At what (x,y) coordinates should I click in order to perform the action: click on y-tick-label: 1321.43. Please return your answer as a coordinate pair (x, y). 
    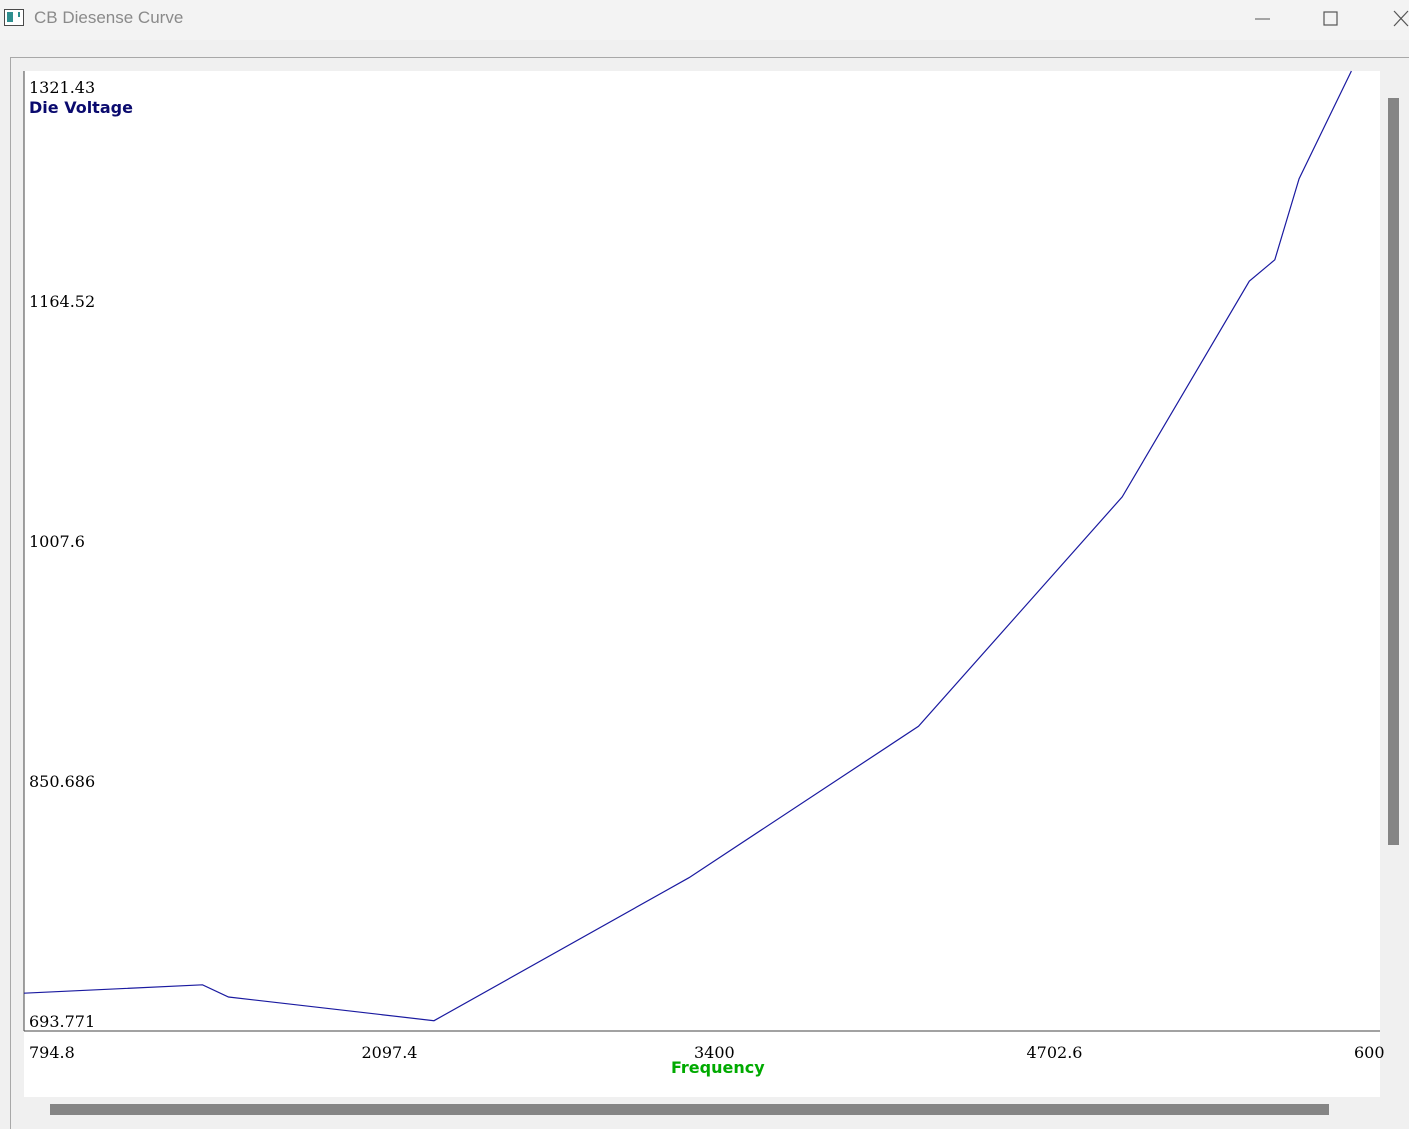
    Looking at the image, I should click on (62, 87).